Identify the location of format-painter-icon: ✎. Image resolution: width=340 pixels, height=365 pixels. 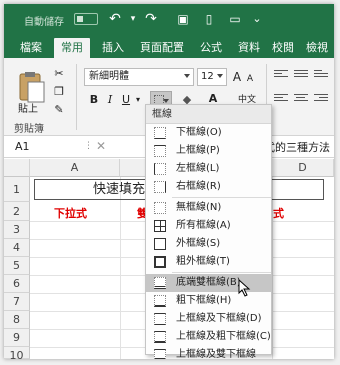
(59, 110).